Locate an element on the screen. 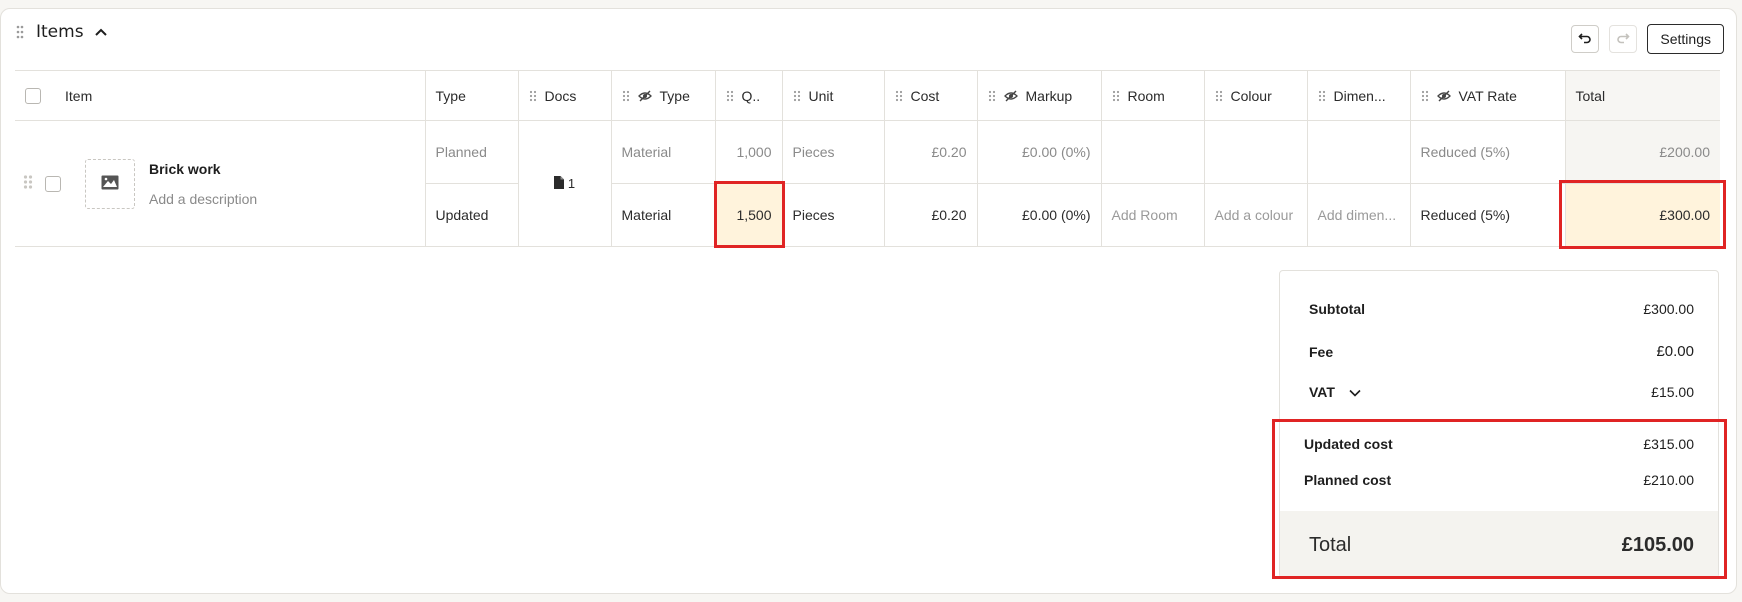  docs-count: 1 is located at coordinates (571, 183).